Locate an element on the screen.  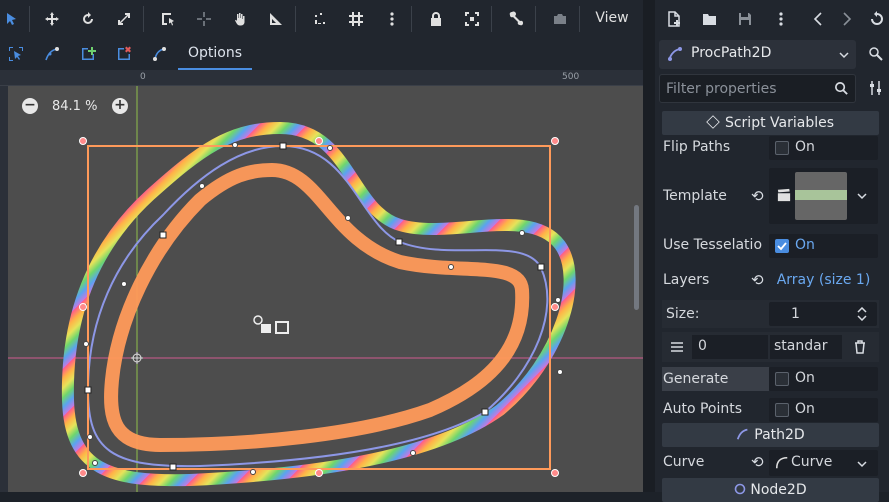
section-path2d: Path2D is located at coordinates (770, 435).